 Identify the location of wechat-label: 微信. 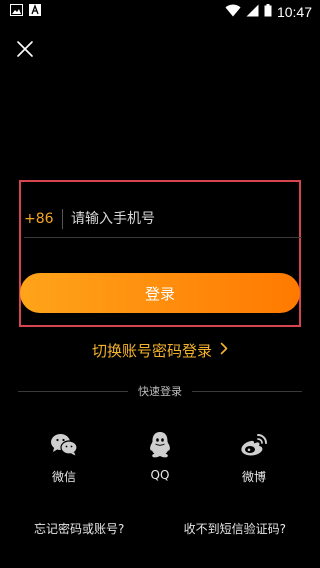
(63, 477).